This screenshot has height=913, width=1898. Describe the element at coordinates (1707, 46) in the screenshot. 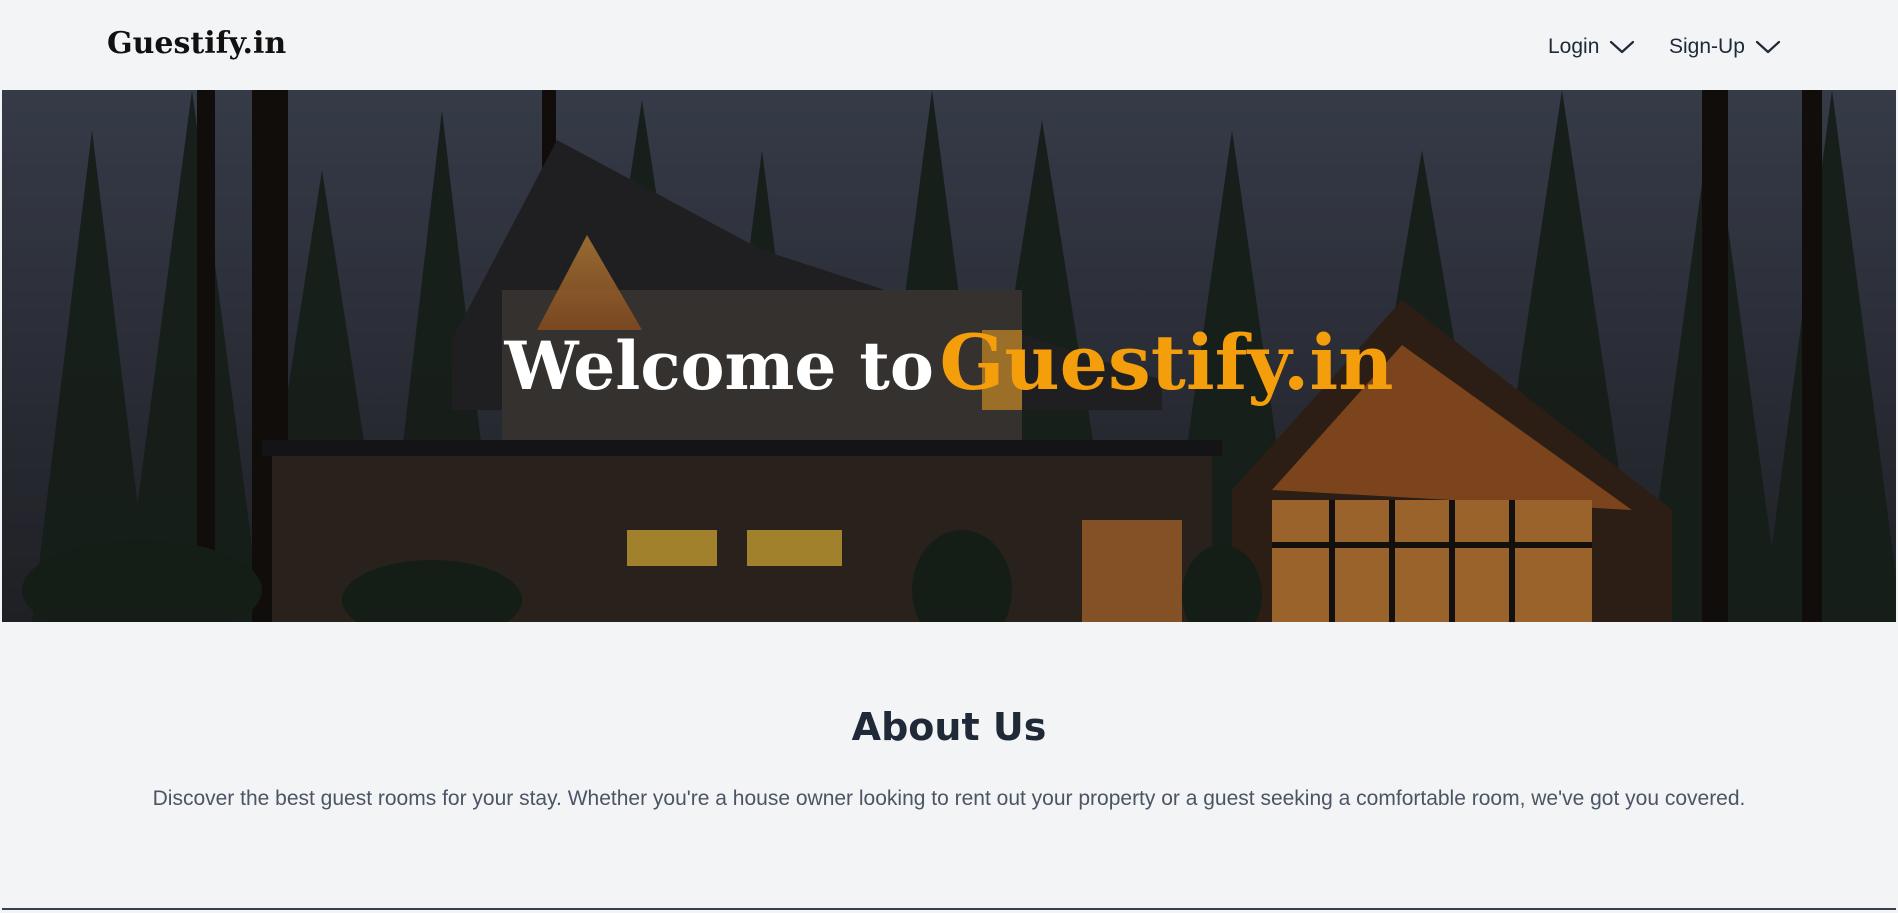

I see `signup-label: Sign-Up` at that location.